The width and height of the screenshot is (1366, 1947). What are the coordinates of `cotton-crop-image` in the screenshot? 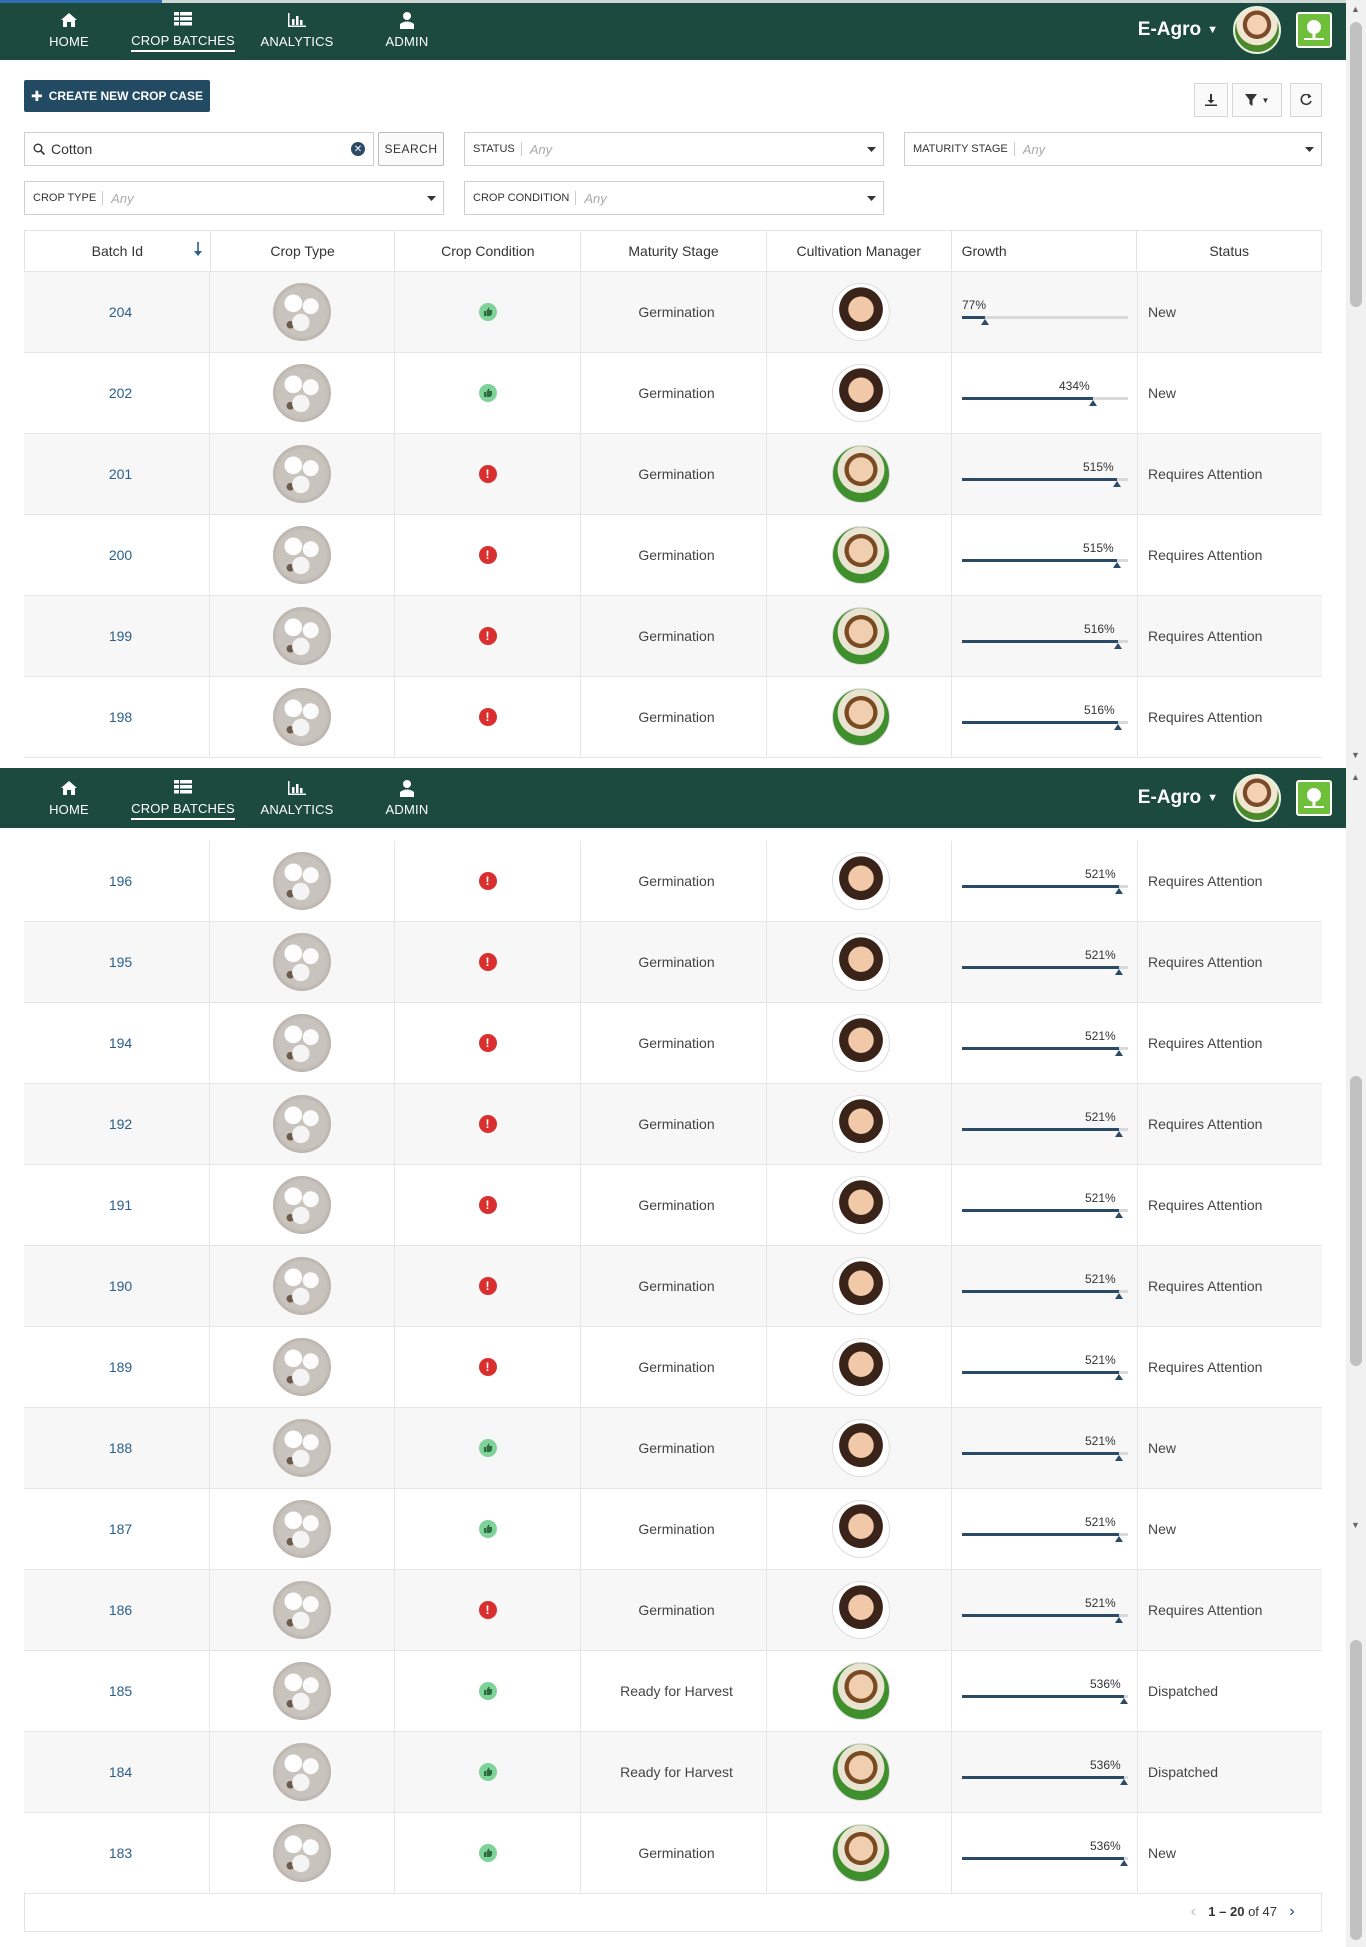 It's located at (302, 312).